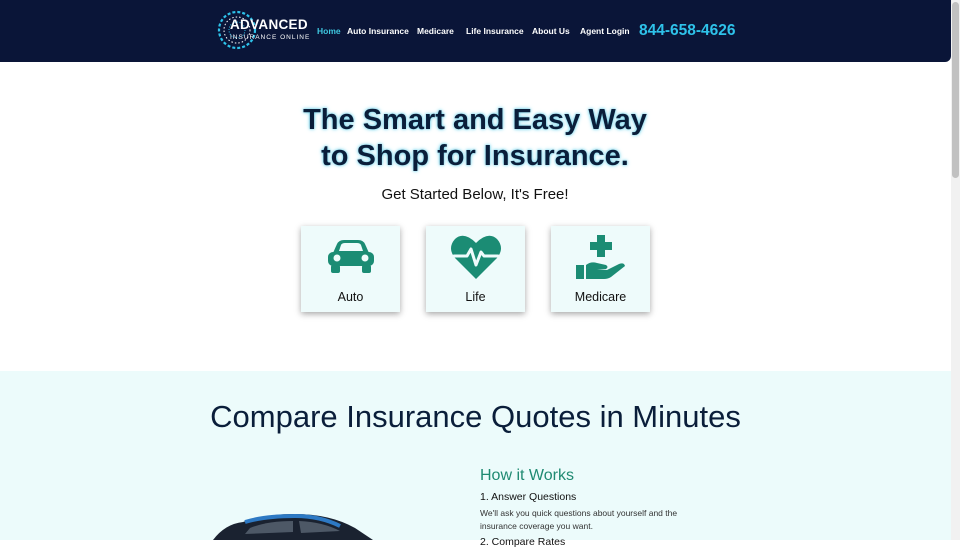  What do you see at coordinates (269, 24) in the screenshot?
I see `logo-wordmark: ADVANCED` at bounding box center [269, 24].